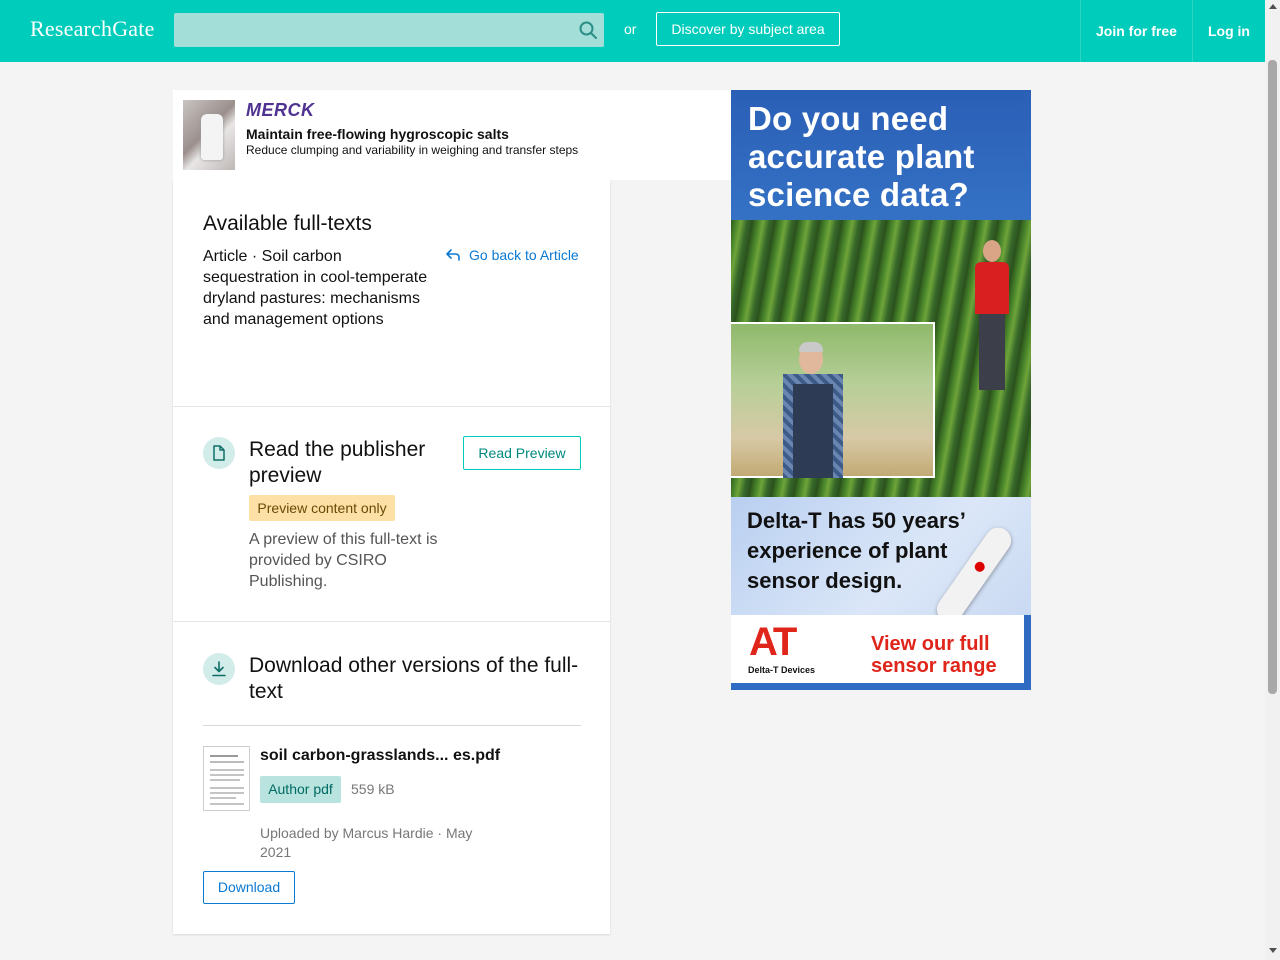 This screenshot has height=960, width=1280. What do you see at coordinates (1273, 950) in the screenshot?
I see `scroll-down-arrow-icon` at bounding box center [1273, 950].